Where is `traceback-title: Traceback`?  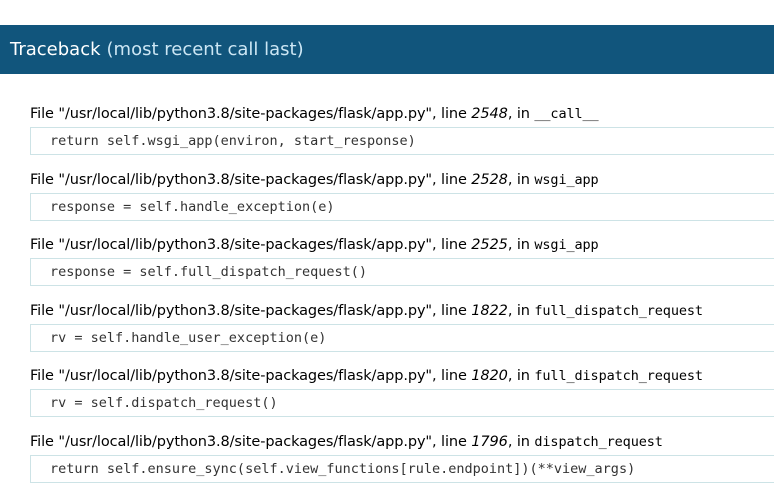 traceback-title: Traceback is located at coordinates (55, 49).